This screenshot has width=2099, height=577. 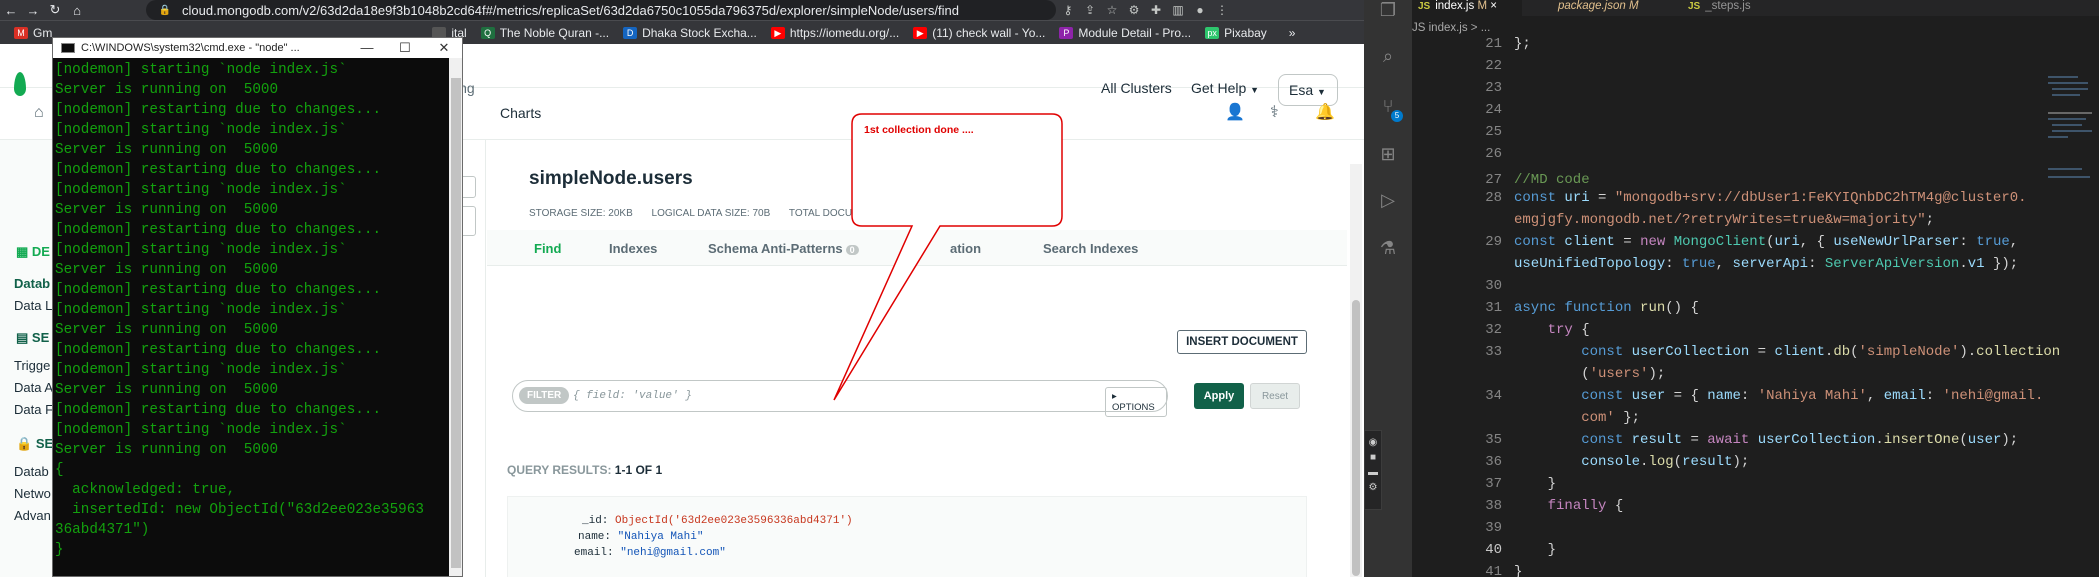 What do you see at coordinates (1112, 10) in the screenshot?
I see `star-icon: ☆` at bounding box center [1112, 10].